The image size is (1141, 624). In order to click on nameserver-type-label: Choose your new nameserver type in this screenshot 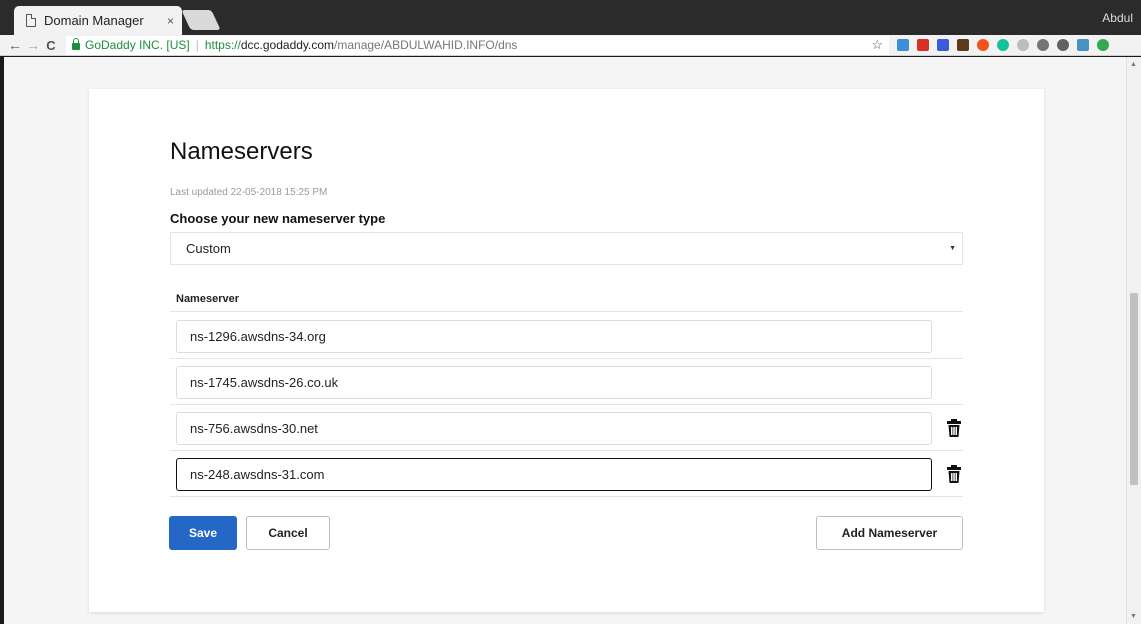, I will do `click(278, 218)`.